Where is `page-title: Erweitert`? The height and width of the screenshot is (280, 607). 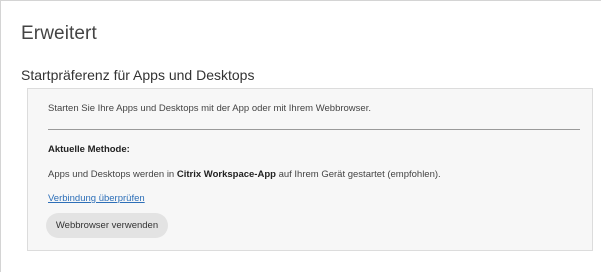
page-title: Erweitert is located at coordinates (59, 33).